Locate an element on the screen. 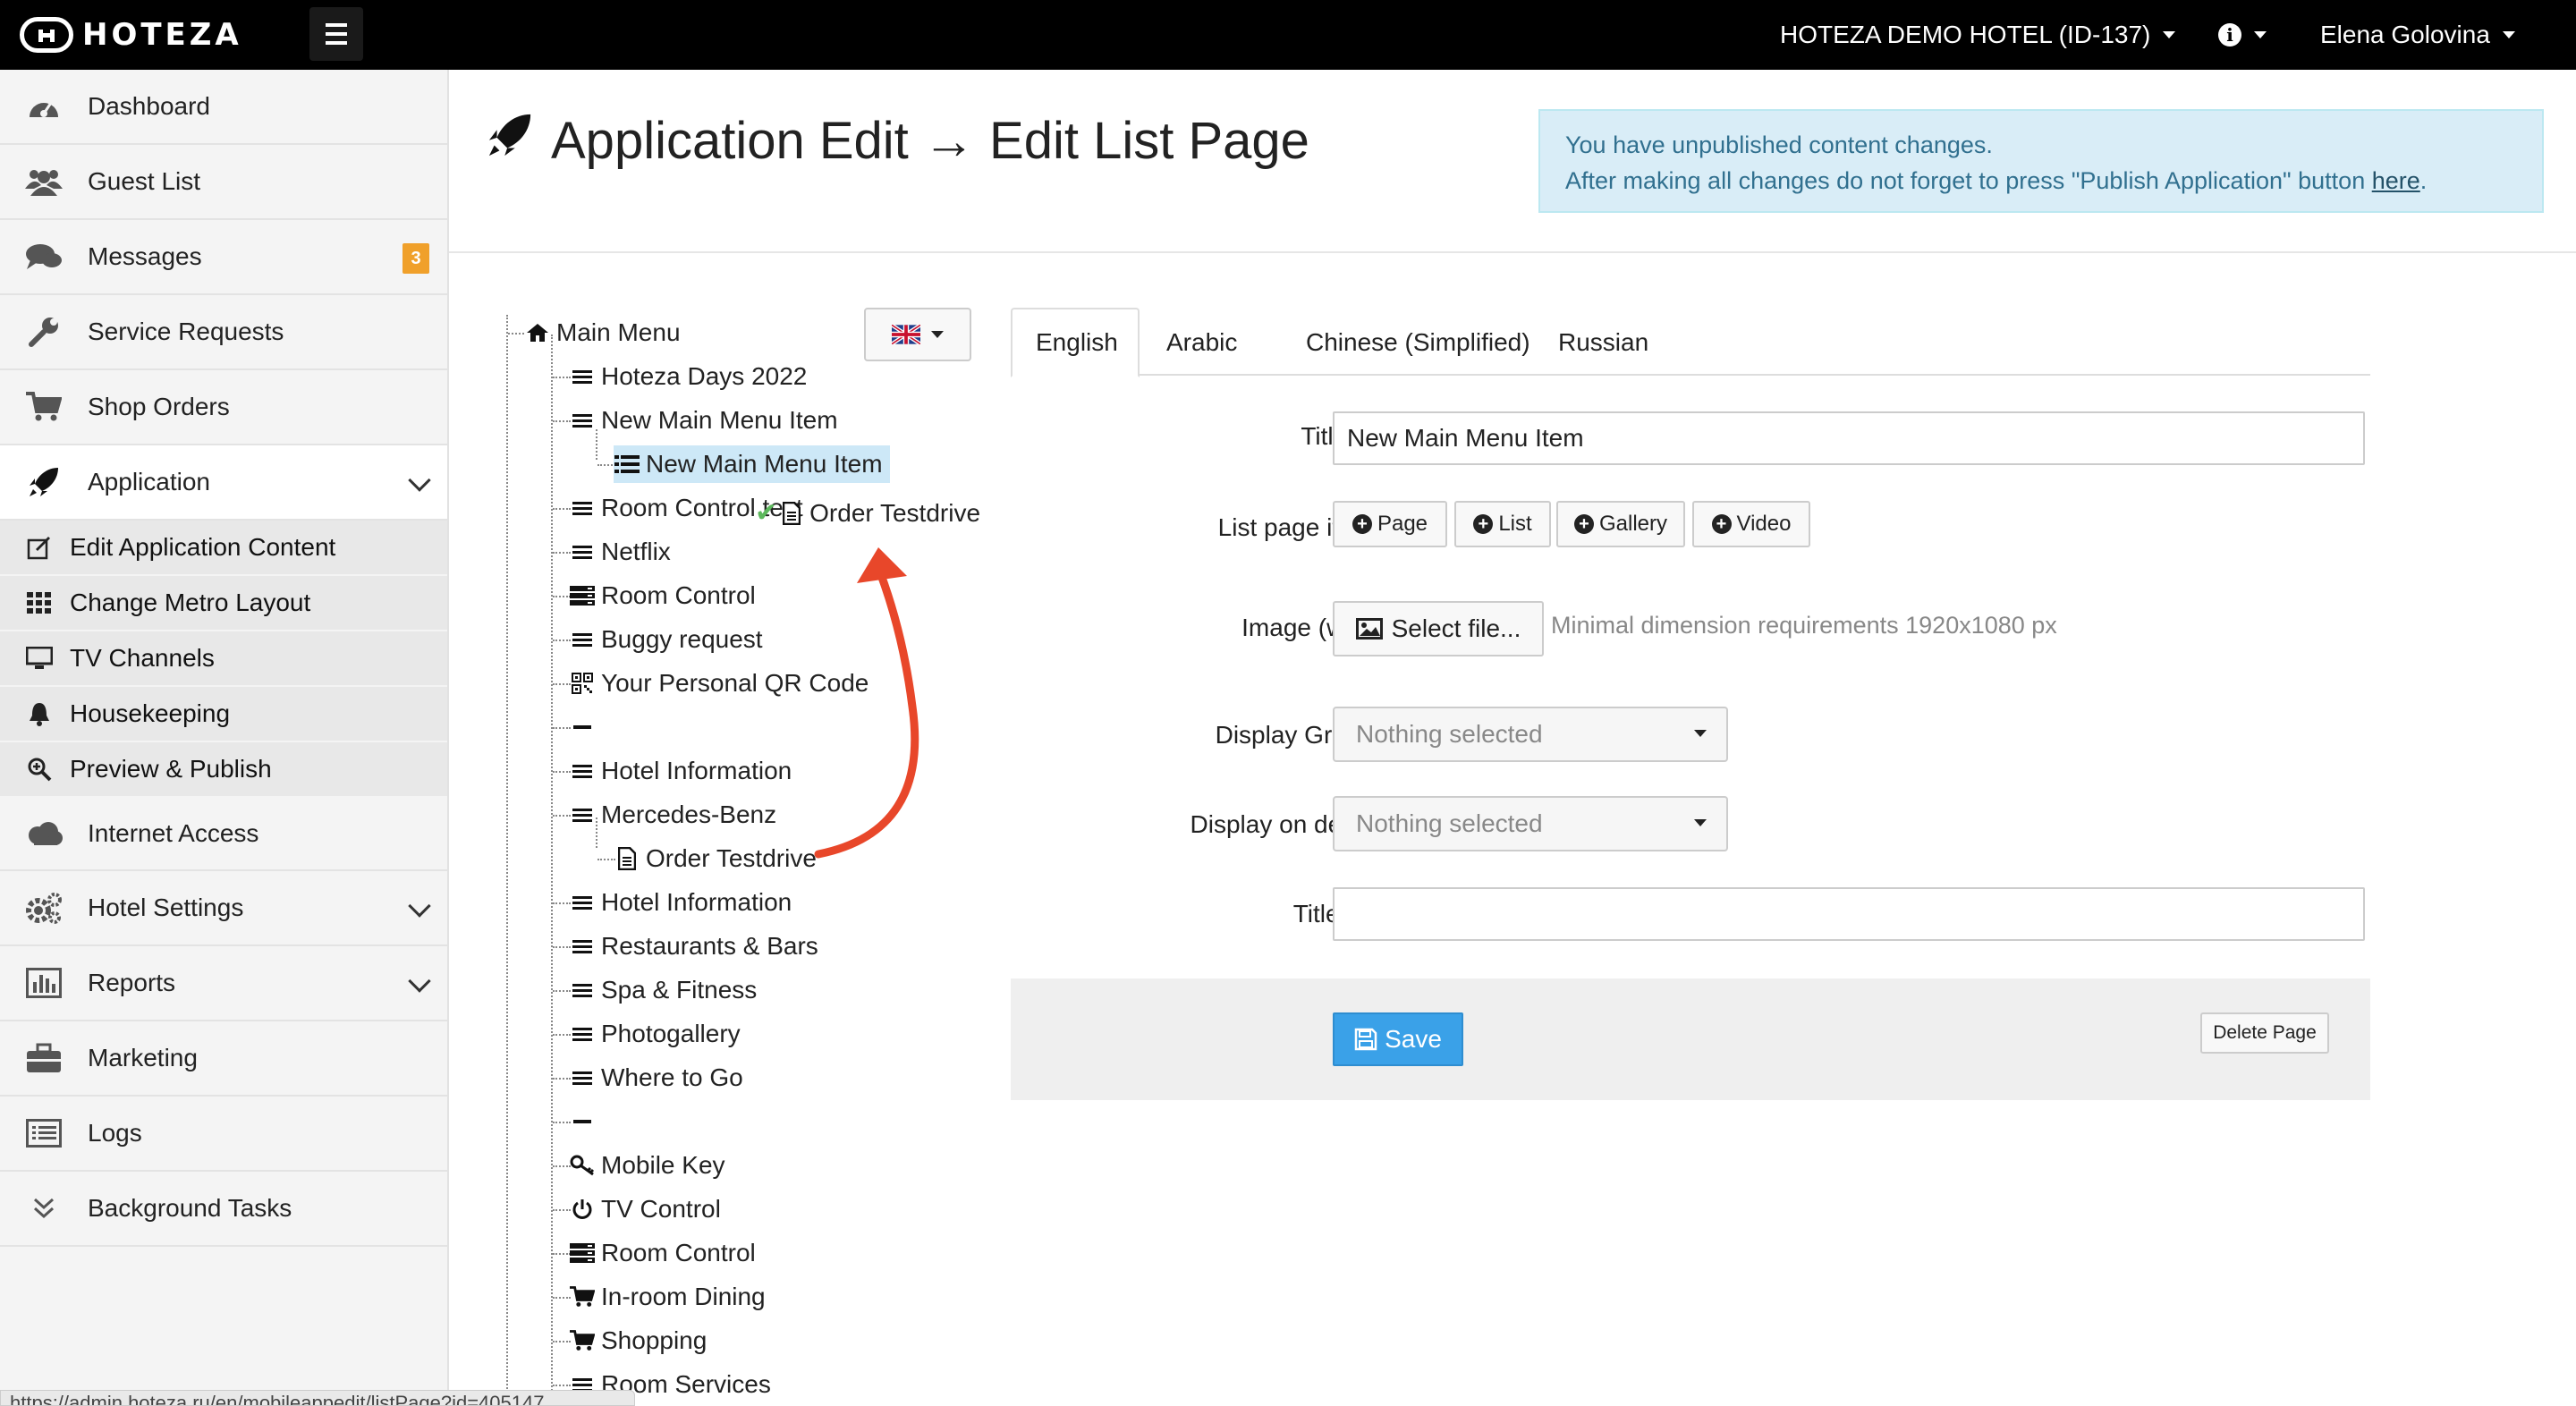 The image size is (2576, 1406). sidebar-item-background-tasks: Background Tasks is located at coordinates (223, 1210).